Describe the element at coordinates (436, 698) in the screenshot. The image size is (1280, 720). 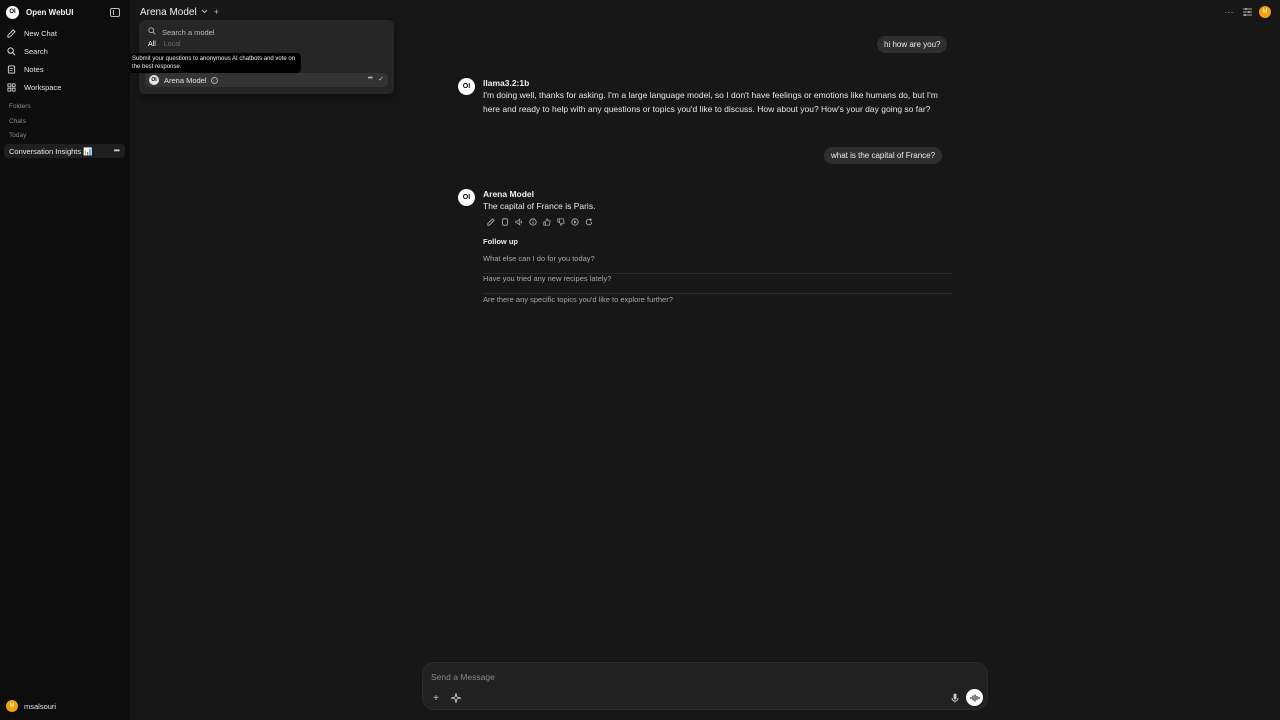
I see `plus-icon: +` at that location.